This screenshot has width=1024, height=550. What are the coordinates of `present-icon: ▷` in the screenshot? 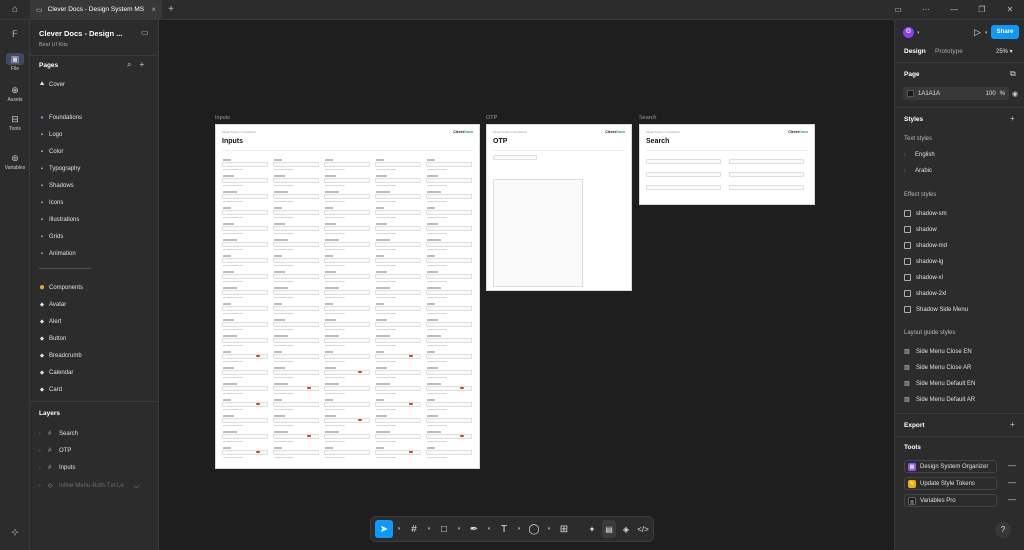 It's located at (977, 32).